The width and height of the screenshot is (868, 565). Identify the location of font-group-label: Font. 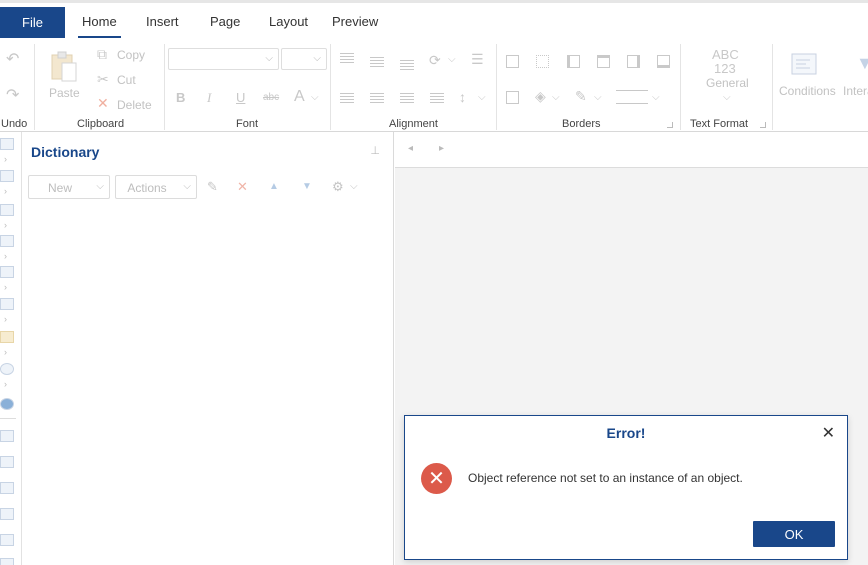
(247, 124).